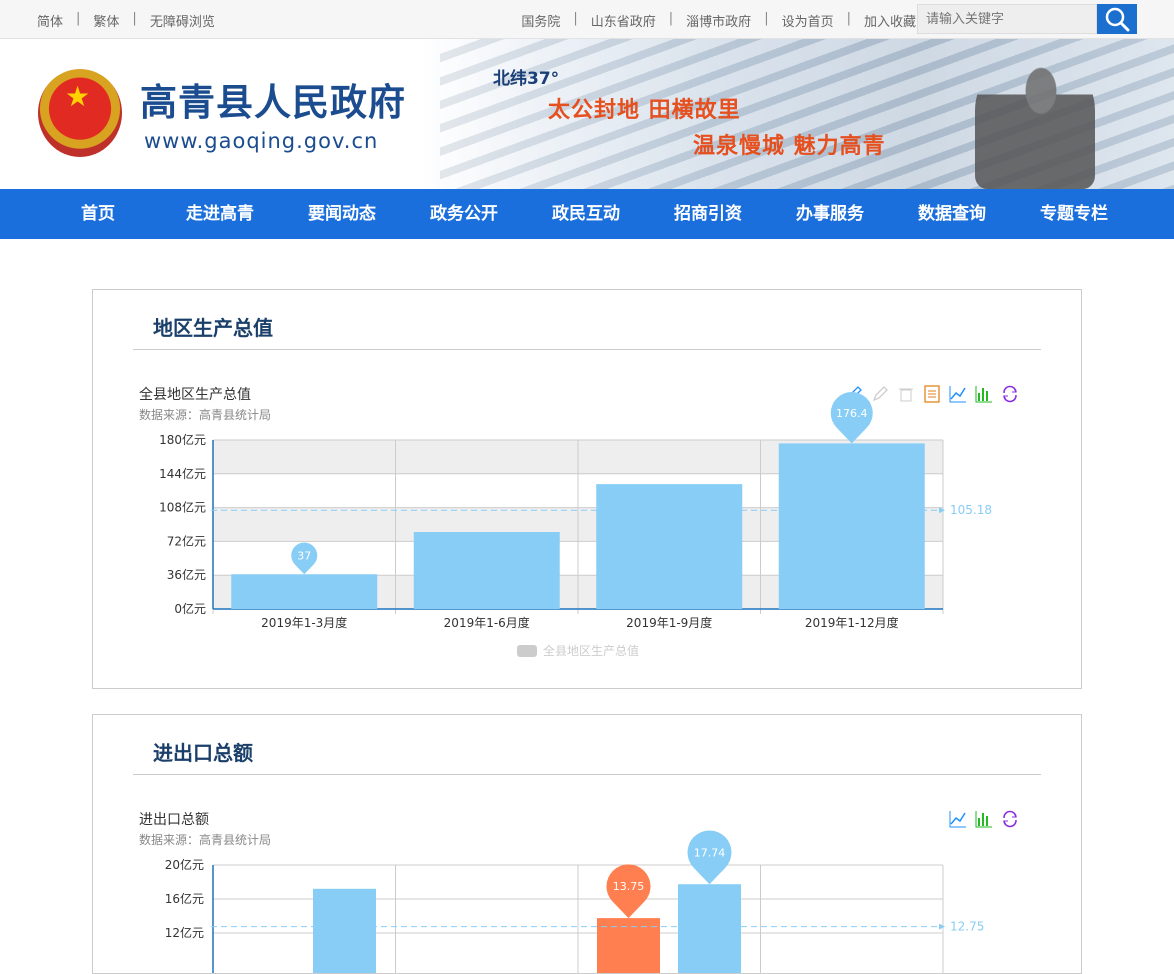 This screenshot has width=1174, height=974. Describe the element at coordinates (574, 901) in the screenshot. I see `trade-bar-chart: 20亿元 16亿元 12亿元 12.75 13.75 17.74` at that location.